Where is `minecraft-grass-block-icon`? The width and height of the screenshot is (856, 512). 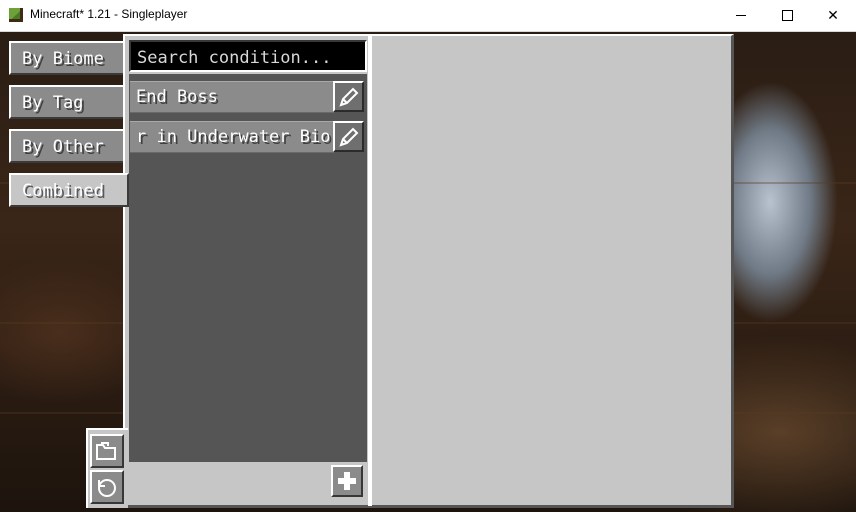
minecraft-grass-block-icon is located at coordinates (16, 15).